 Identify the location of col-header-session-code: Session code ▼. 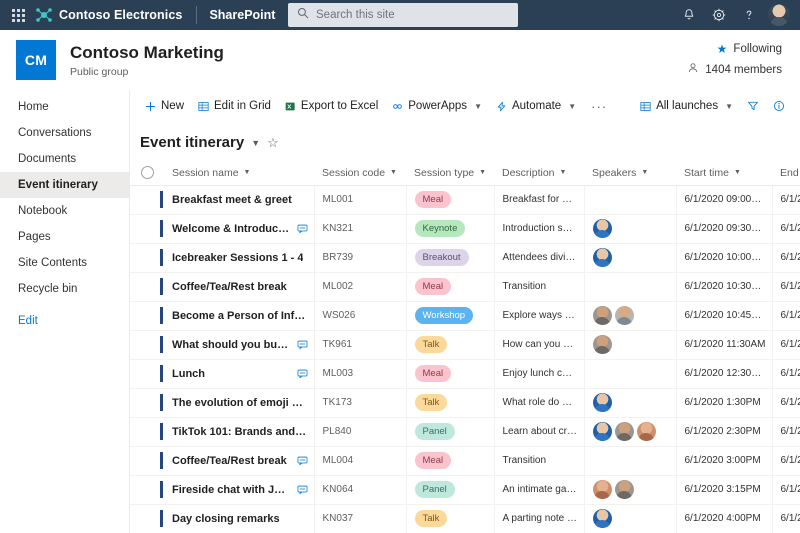
(360, 173).